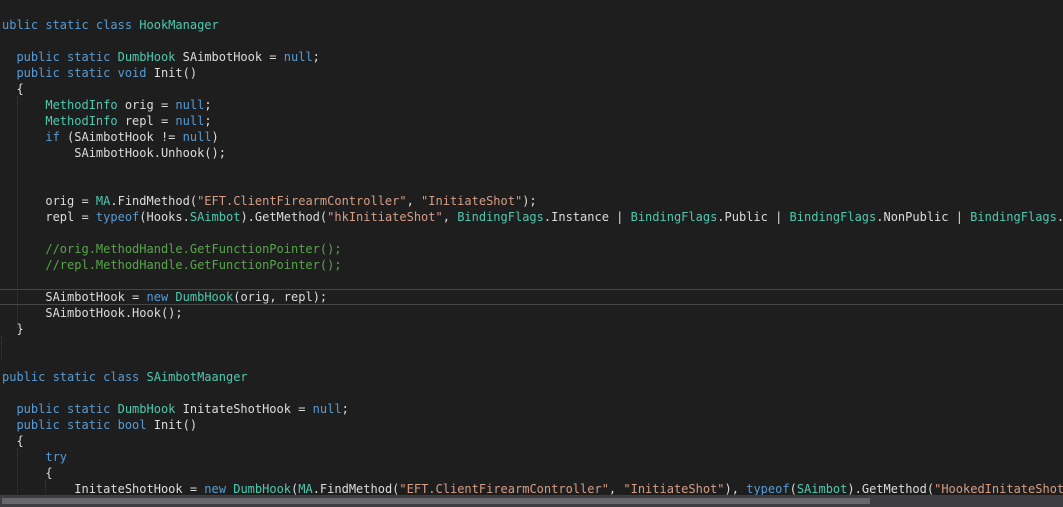 Image resolution: width=1063 pixels, height=507 pixels. What do you see at coordinates (923, 217) in the screenshot?
I see `code-token: .NonPublic |` at bounding box center [923, 217].